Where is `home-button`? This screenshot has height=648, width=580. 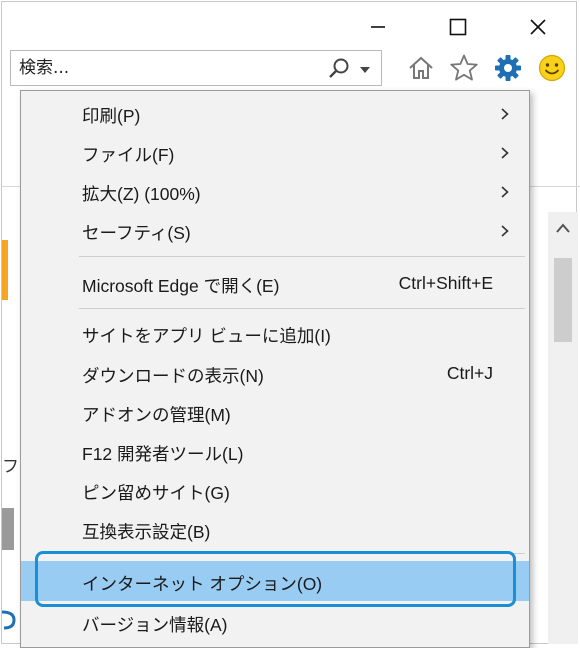 home-button is located at coordinates (421, 68).